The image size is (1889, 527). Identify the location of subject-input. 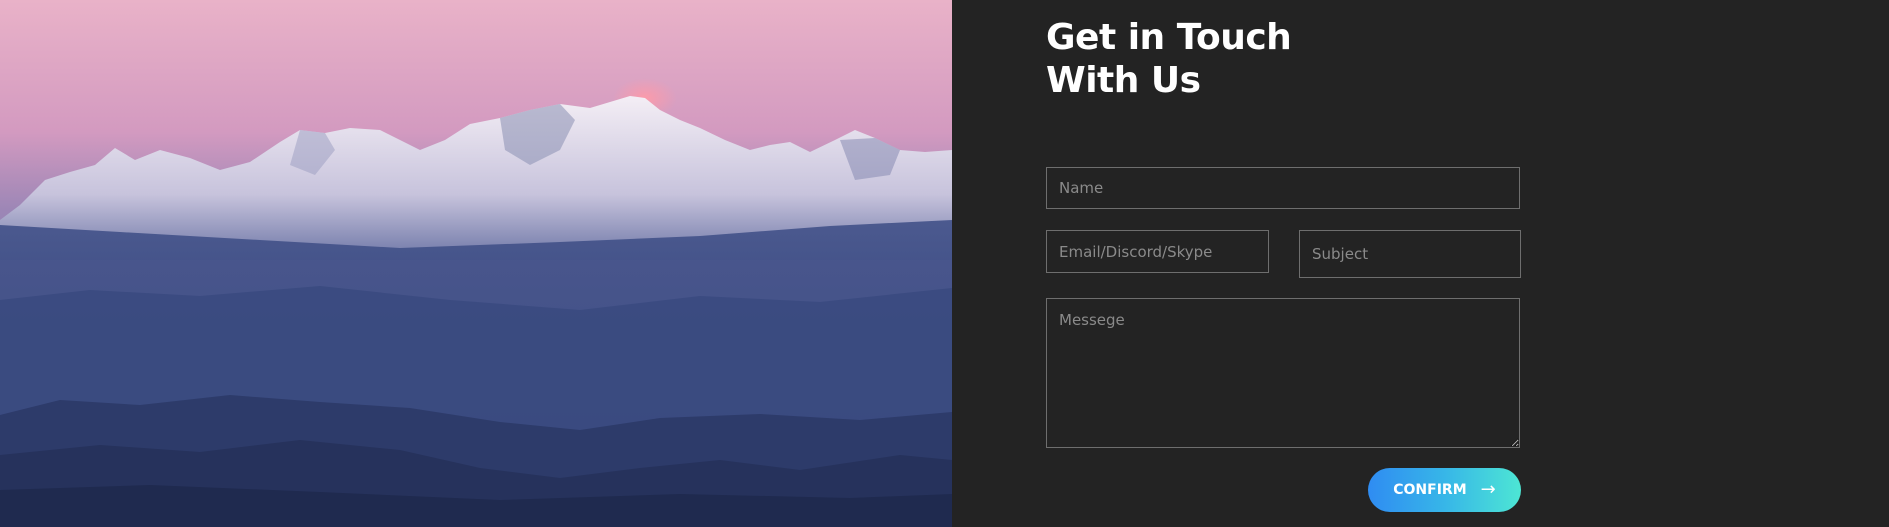
(1410, 254).